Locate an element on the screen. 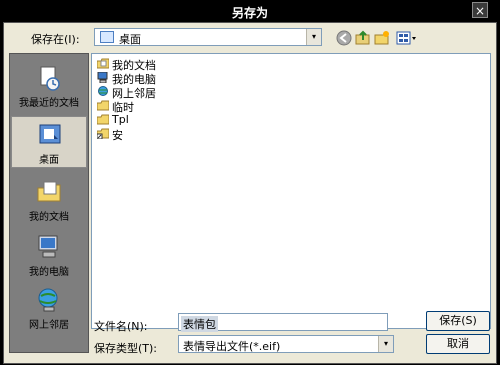 The image size is (500, 365). dialog-title: 另存为 is located at coordinates (249, 13).